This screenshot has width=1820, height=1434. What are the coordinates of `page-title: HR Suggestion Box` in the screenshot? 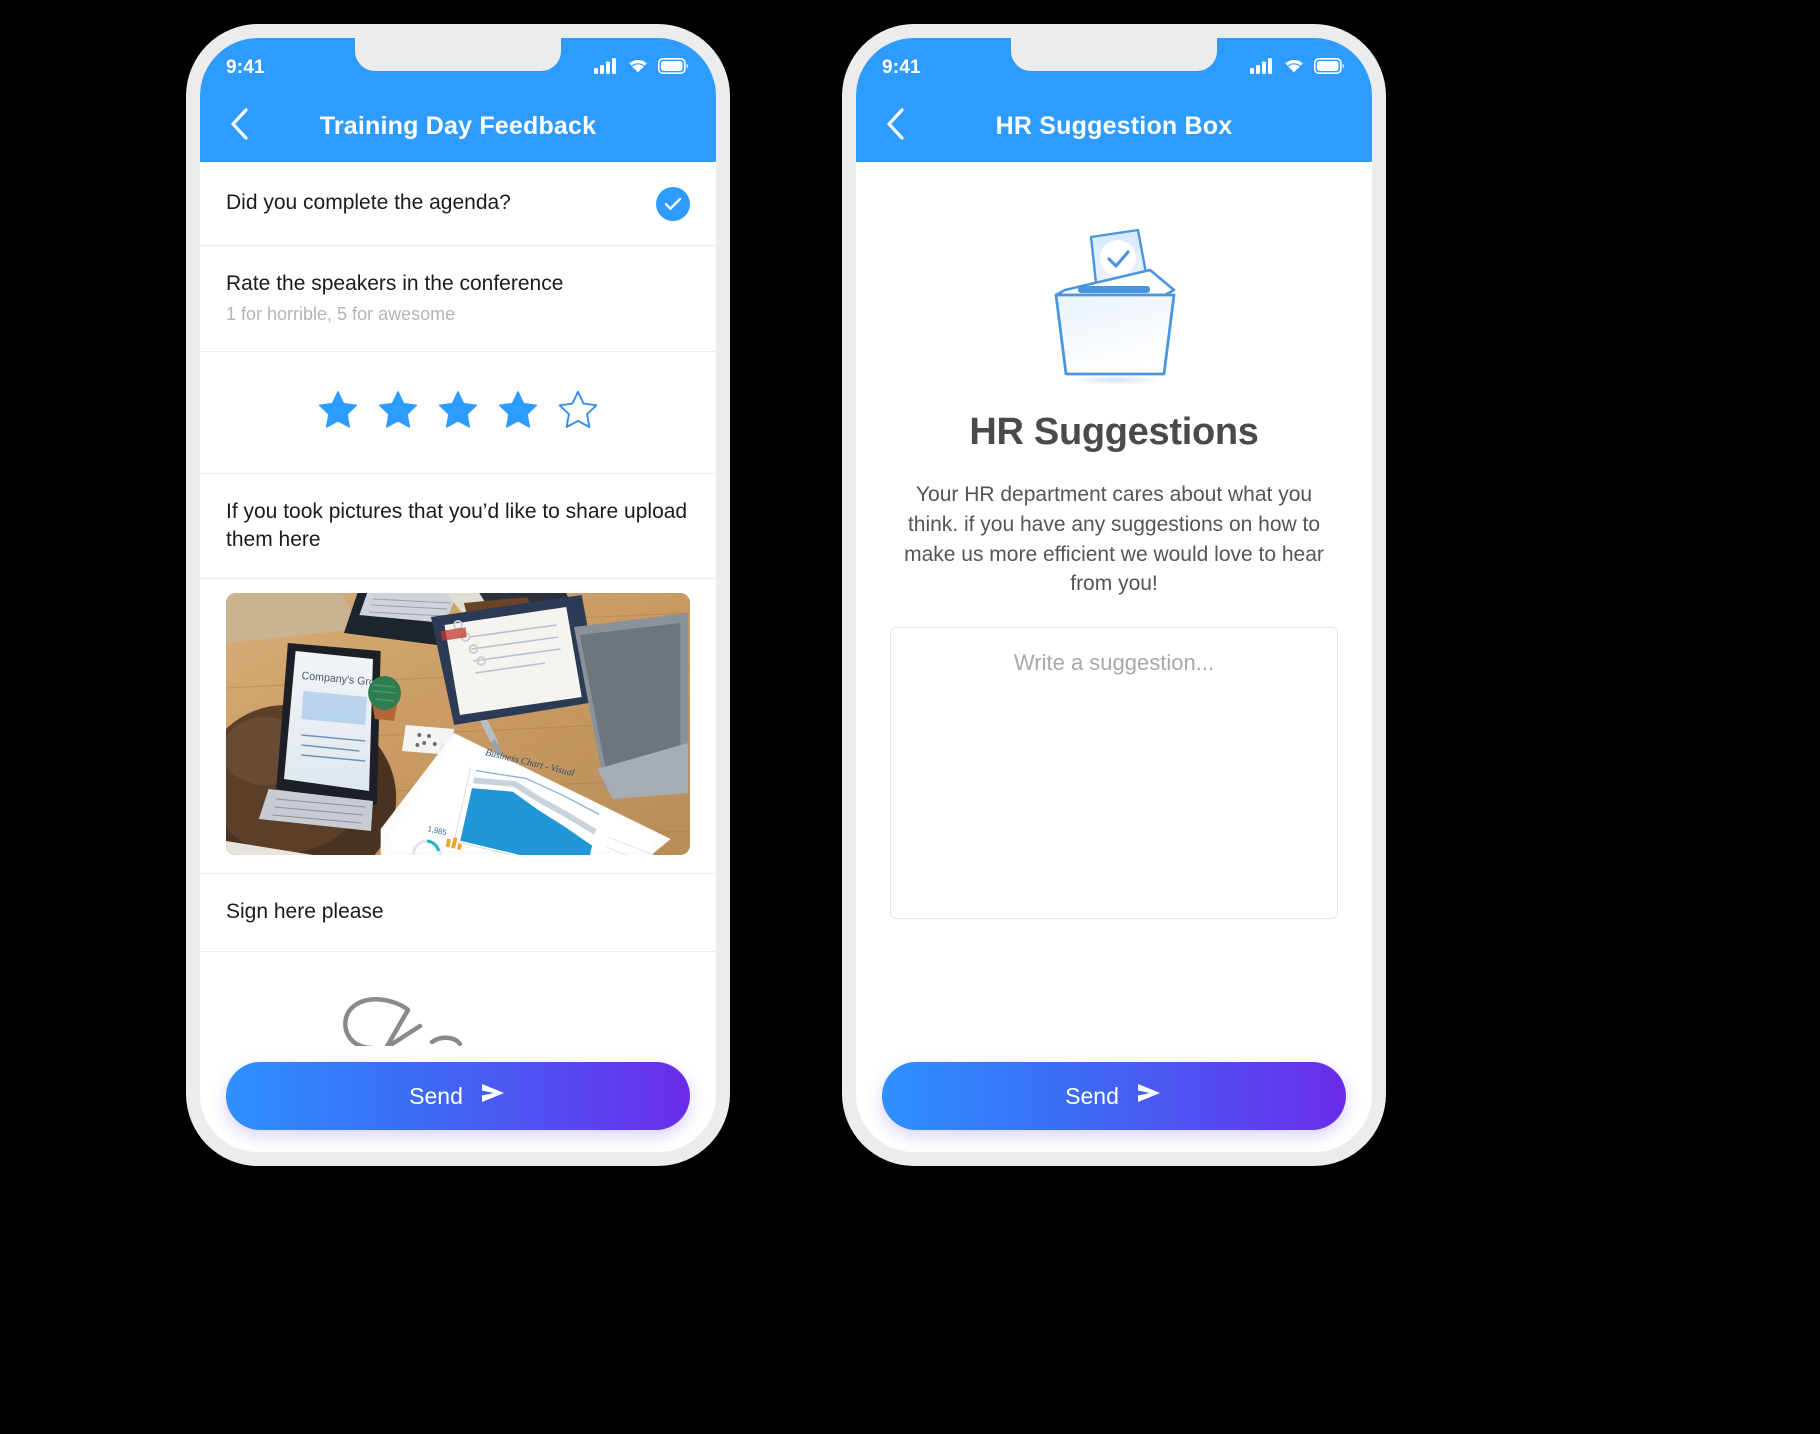 It's located at (1114, 125).